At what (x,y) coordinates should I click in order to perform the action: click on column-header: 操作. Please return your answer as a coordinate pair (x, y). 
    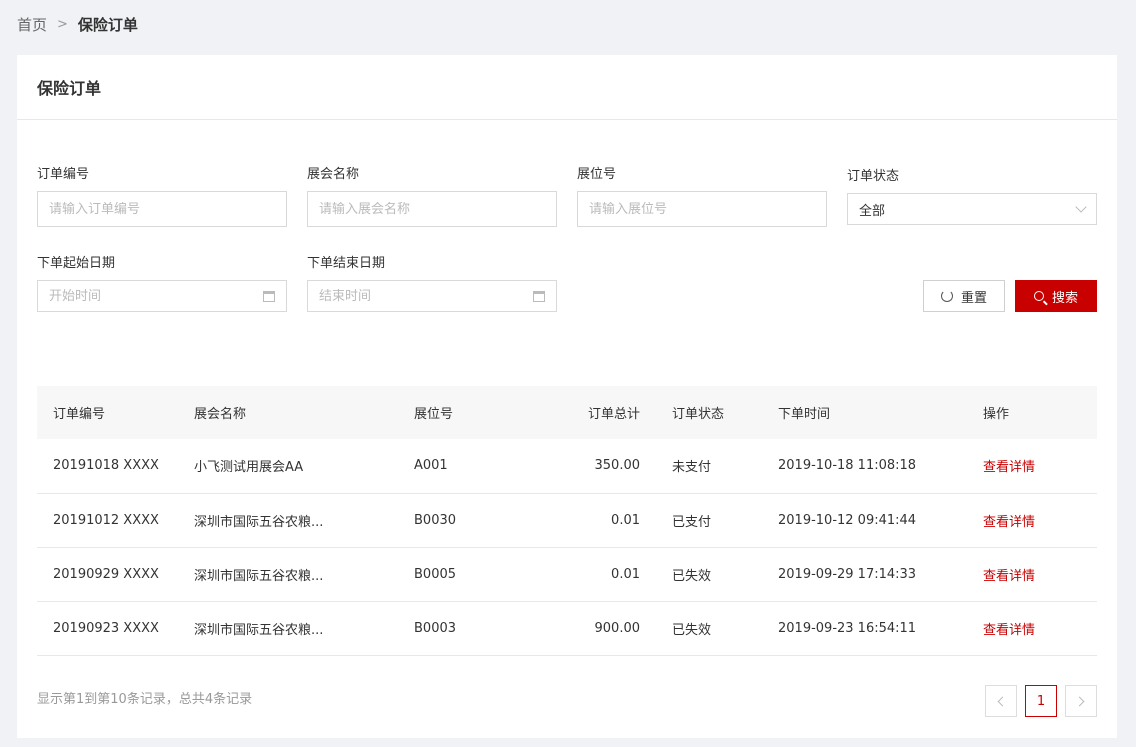
    Looking at the image, I should click on (1040, 412).